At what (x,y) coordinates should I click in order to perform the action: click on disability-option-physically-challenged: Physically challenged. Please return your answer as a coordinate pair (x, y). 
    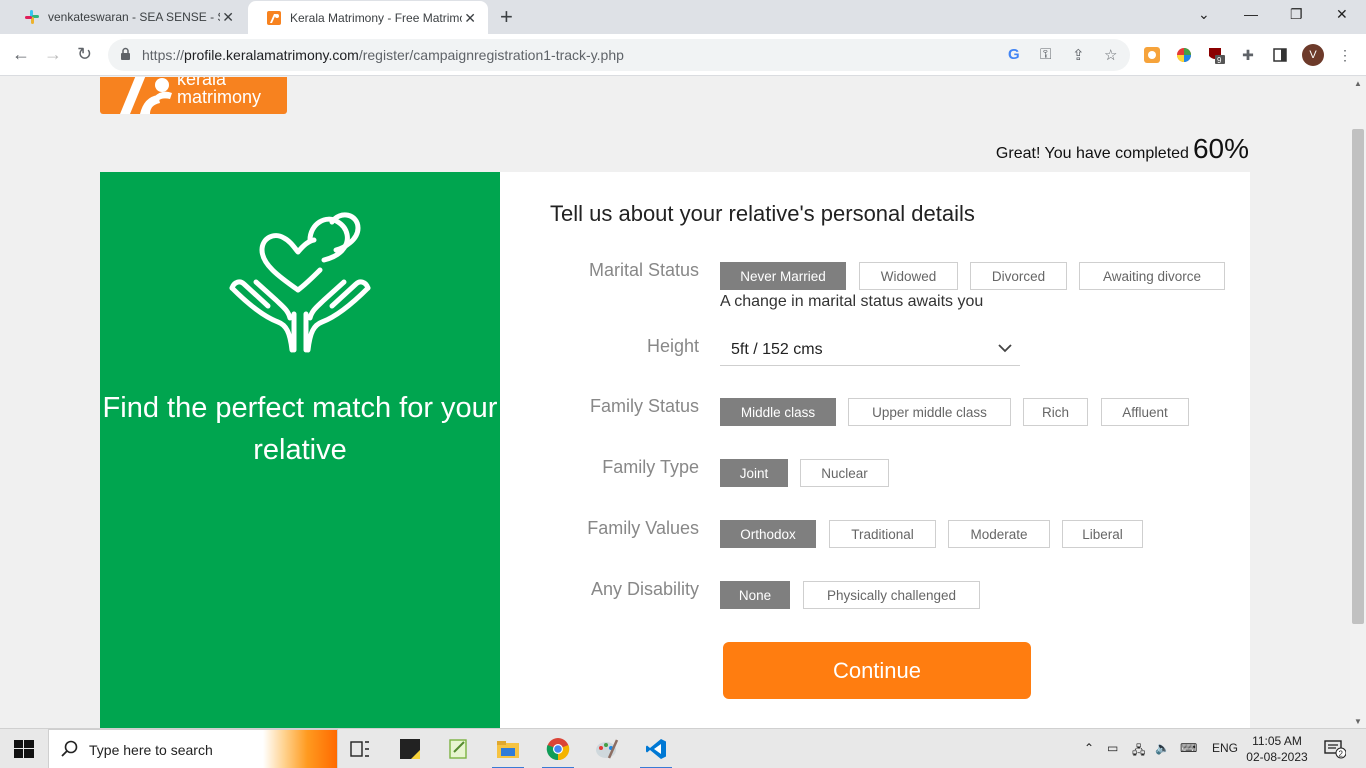
    Looking at the image, I should click on (891, 595).